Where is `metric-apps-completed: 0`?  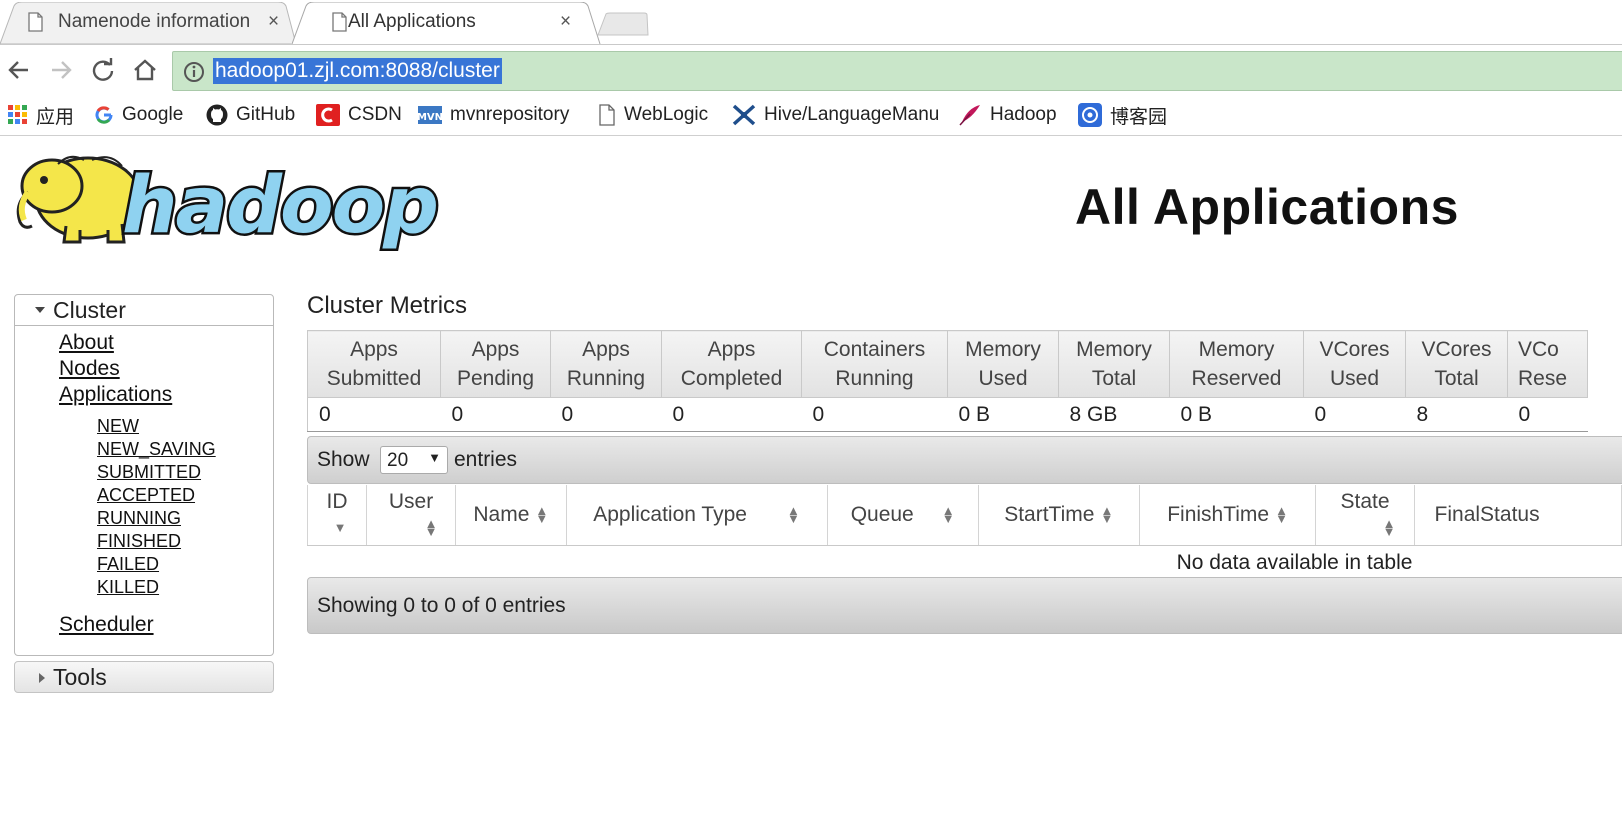 metric-apps-completed: 0 is located at coordinates (731, 414).